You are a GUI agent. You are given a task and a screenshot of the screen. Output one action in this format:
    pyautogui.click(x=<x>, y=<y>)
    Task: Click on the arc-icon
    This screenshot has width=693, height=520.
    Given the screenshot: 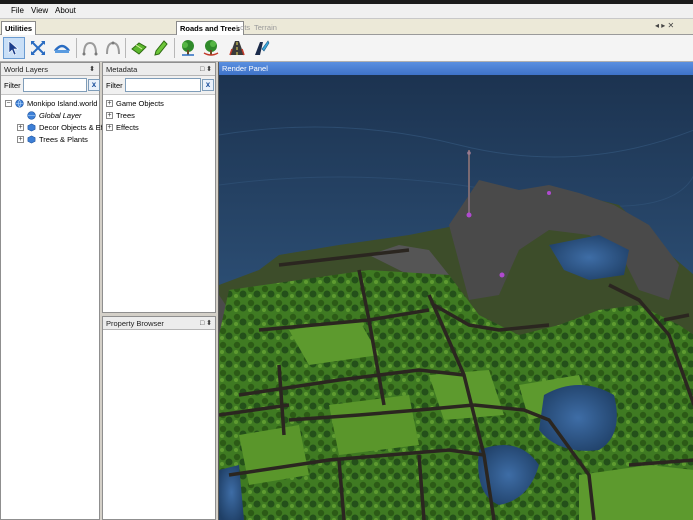 What is the action you would take?
    pyautogui.click(x=90, y=48)
    